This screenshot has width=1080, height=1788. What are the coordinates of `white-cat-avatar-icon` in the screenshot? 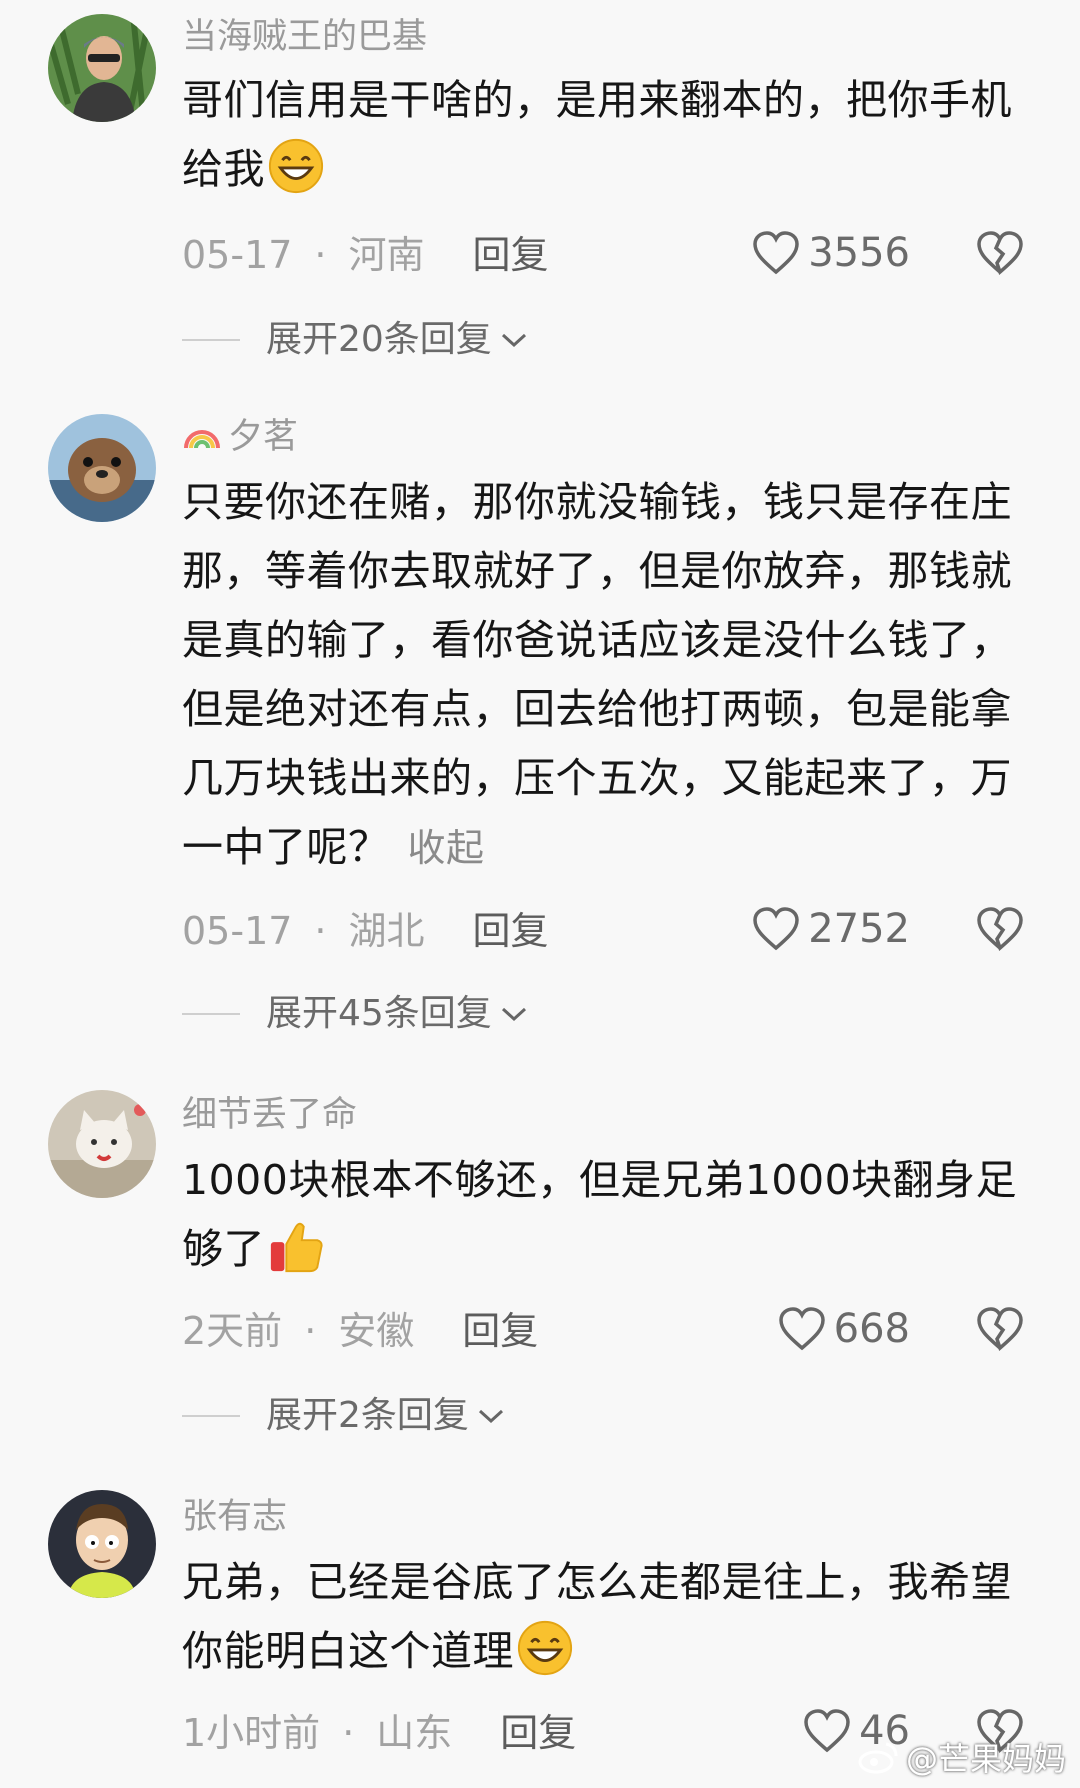 It's located at (102, 1144).